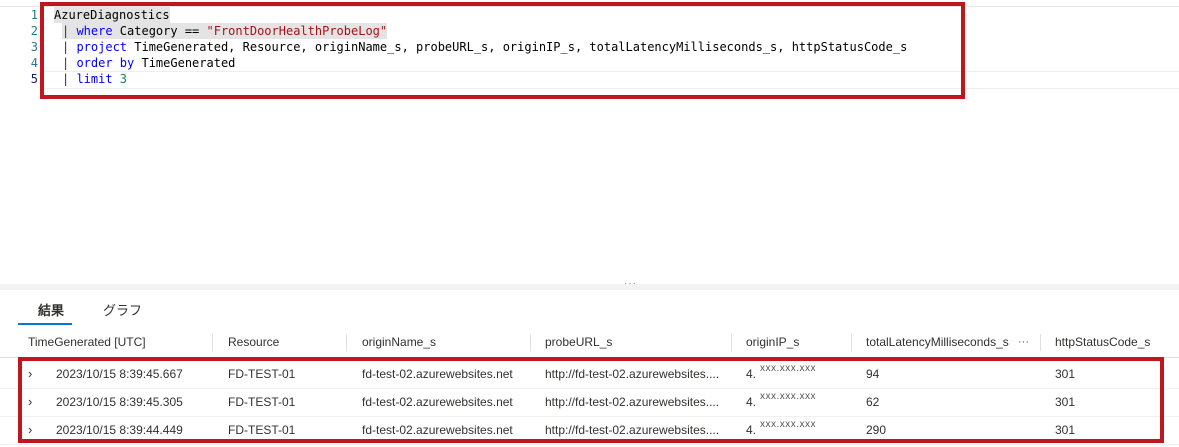 The width and height of the screenshot is (1179, 447). I want to click on line-number: 3, so click(34, 47).